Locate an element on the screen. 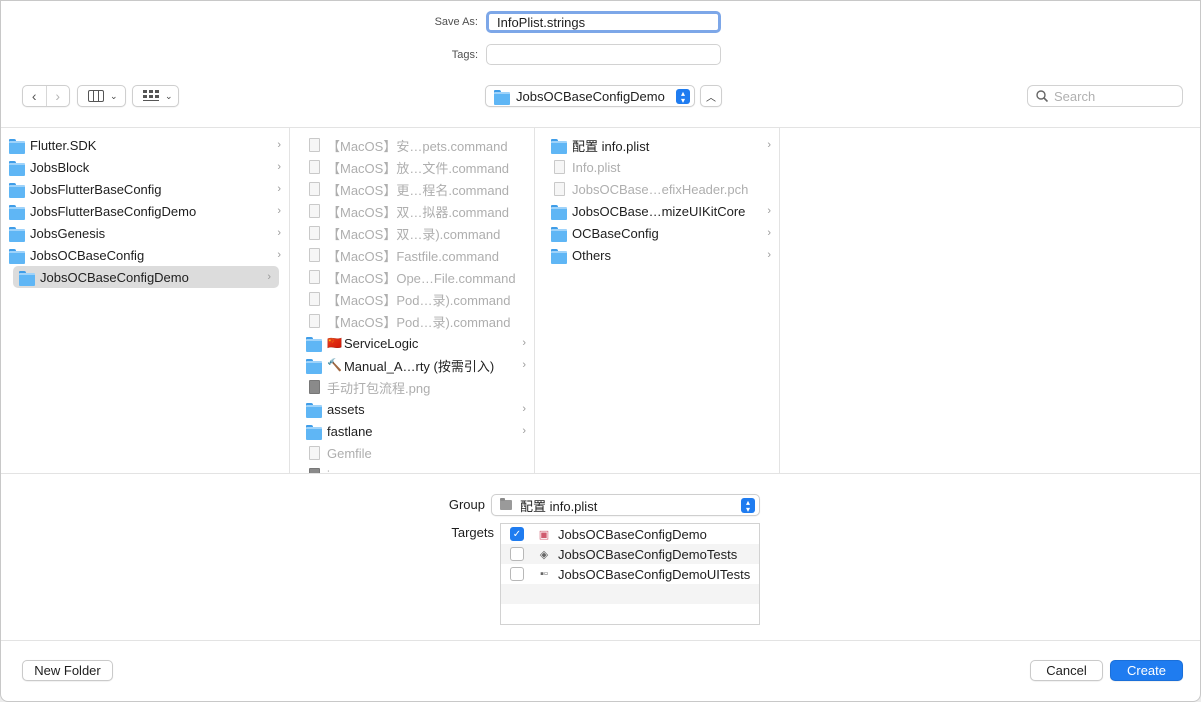 Image resolution: width=1201 pixels, height=702 pixels. browser-item: 【MacOS】更…程名.command is located at coordinates (412, 189).